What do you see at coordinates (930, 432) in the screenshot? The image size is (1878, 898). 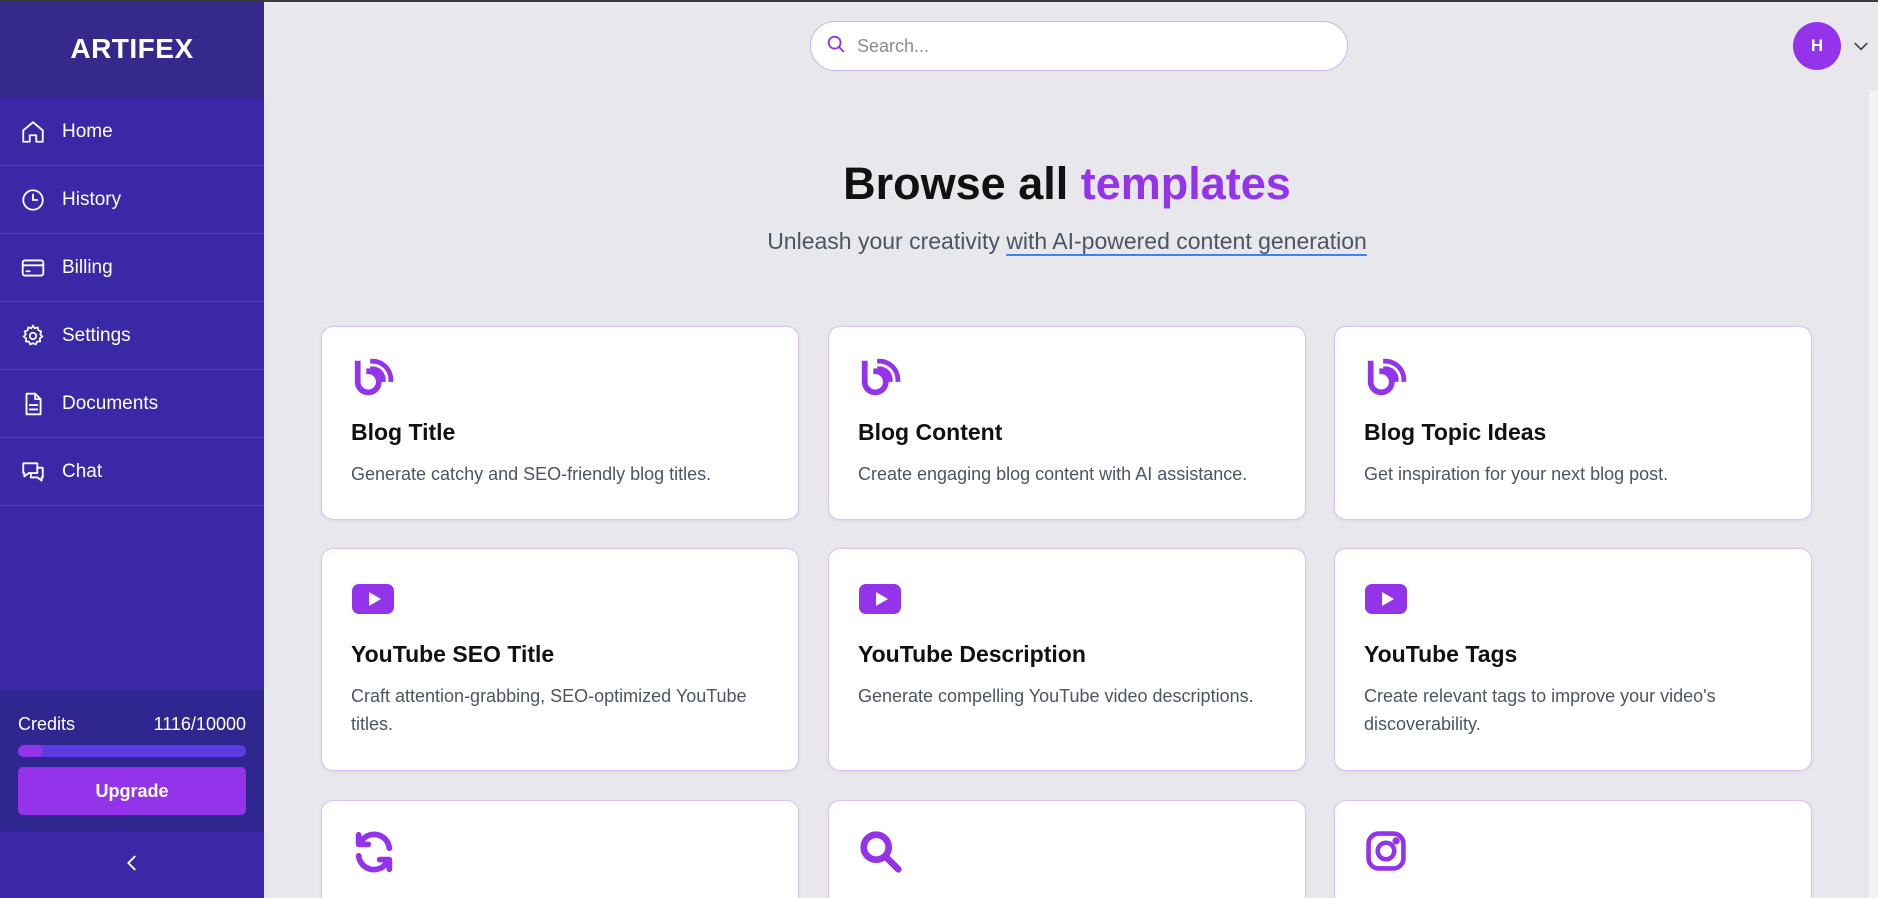 I see `template-title: Blog Content` at bounding box center [930, 432].